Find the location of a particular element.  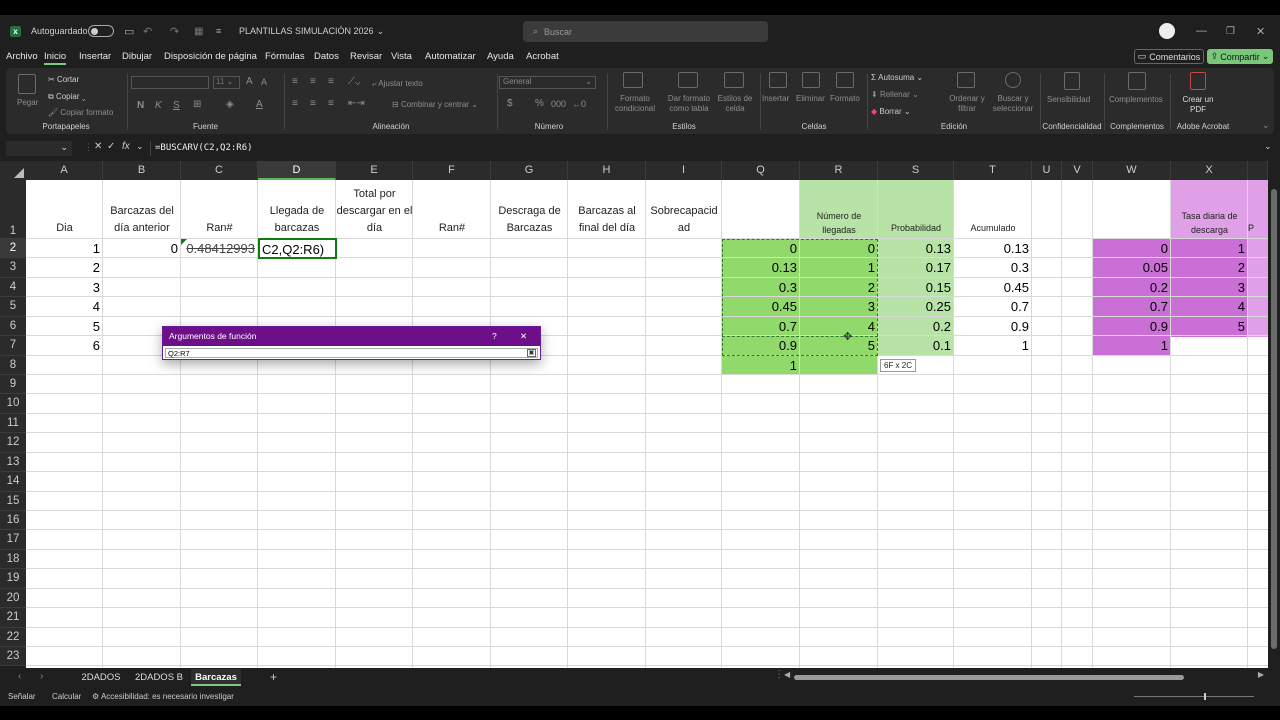

column-header-g: G is located at coordinates (529, 170).